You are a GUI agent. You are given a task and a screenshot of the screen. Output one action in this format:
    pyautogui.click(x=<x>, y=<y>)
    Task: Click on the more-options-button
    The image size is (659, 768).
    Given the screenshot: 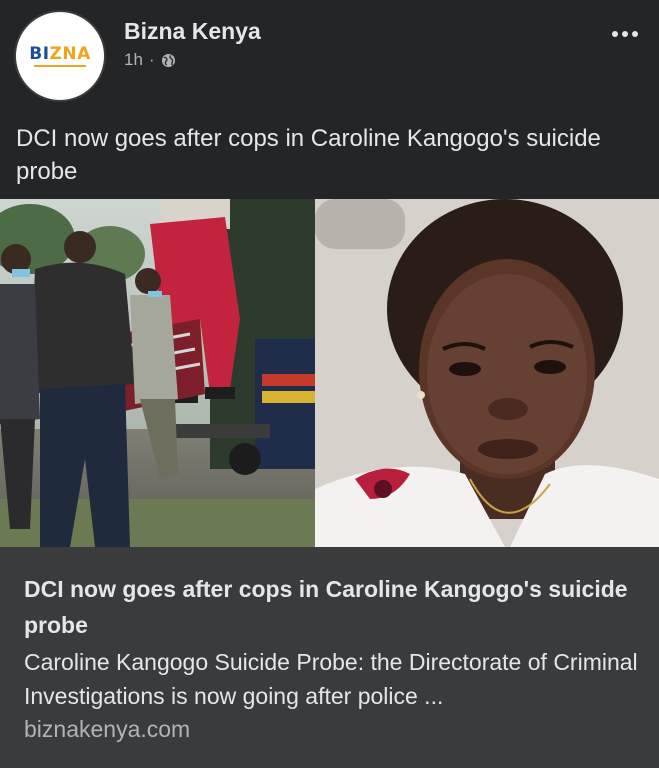 What is the action you would take?
    pyautogui.click(x=625, y=34)
    